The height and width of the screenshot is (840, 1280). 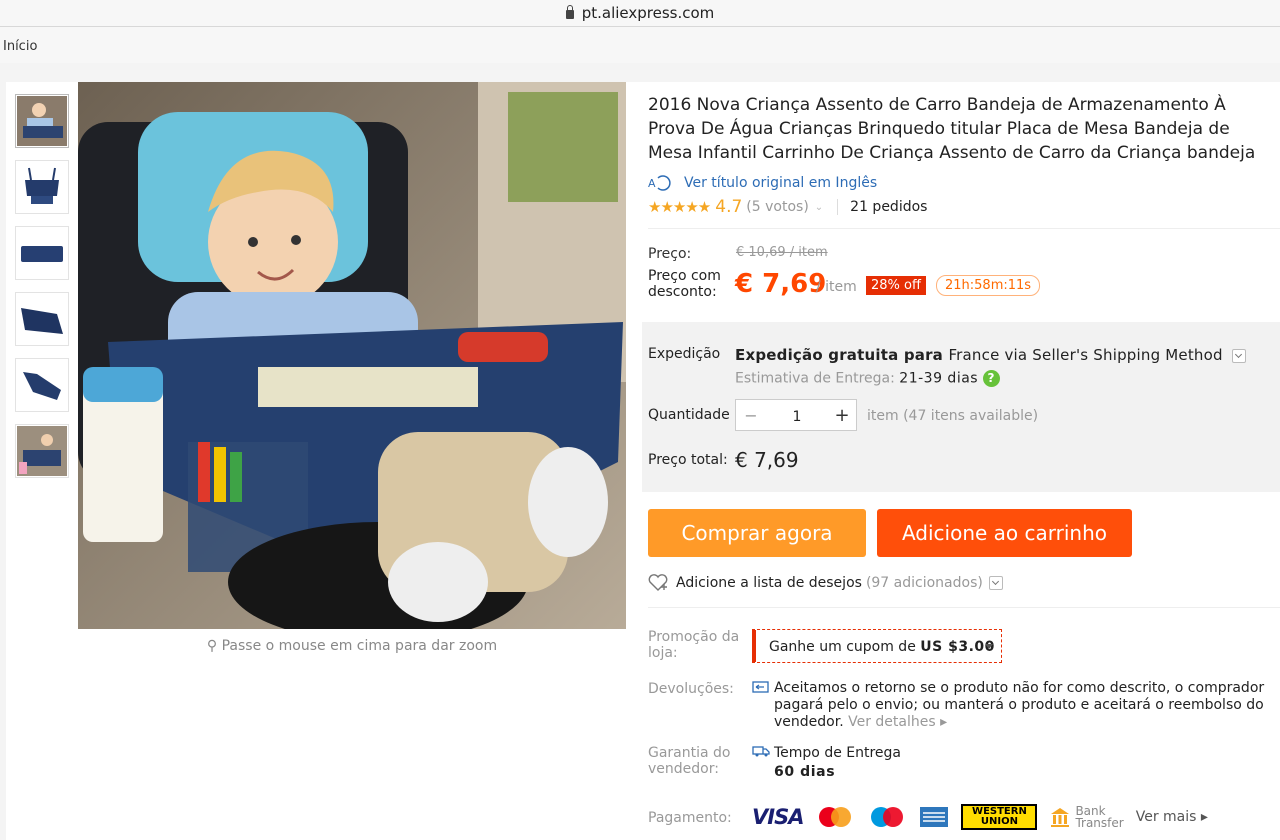 I want to click on maestro-logo-icon, so click(x=887, y=817).